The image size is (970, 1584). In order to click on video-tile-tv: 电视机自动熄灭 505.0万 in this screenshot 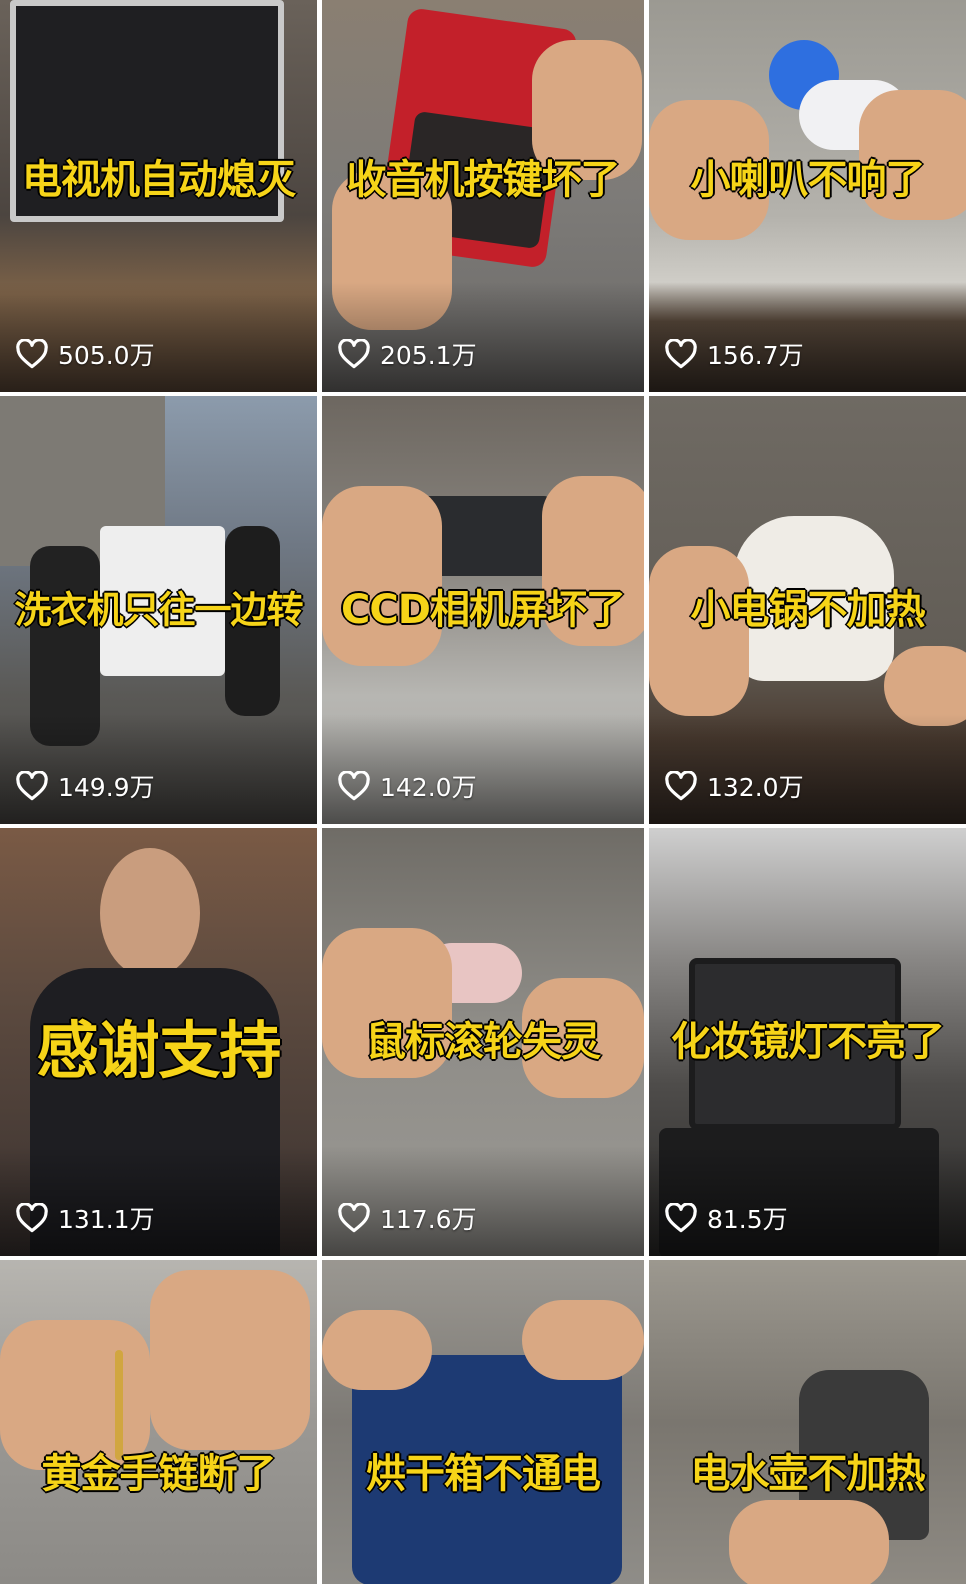, I will do `click(158, 196)`.